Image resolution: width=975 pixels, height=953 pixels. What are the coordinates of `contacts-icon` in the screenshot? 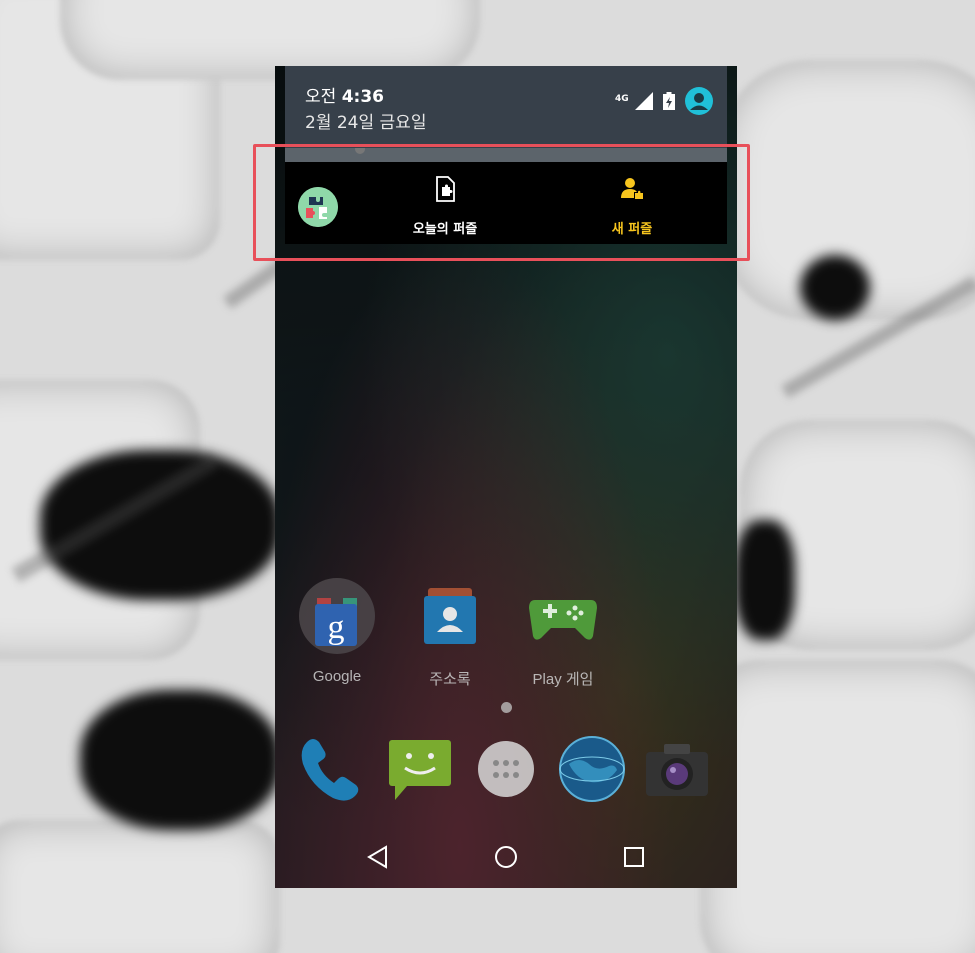 It's located at (450, 616).